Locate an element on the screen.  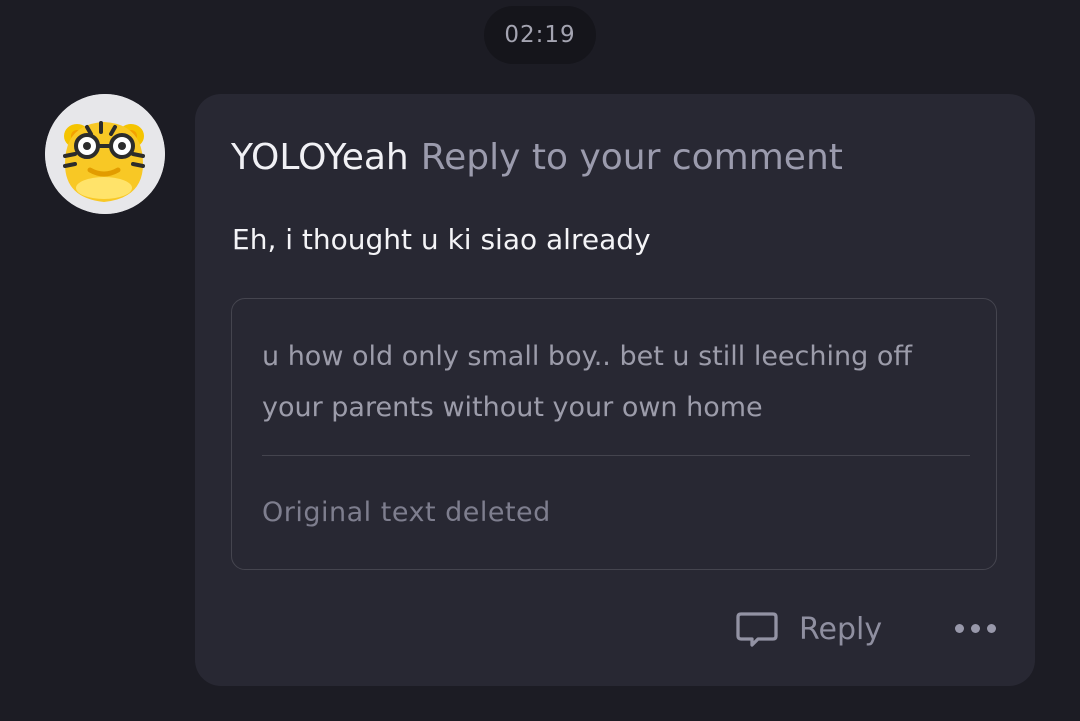
username: YOLOYeah is located at coordinates (320, 157).